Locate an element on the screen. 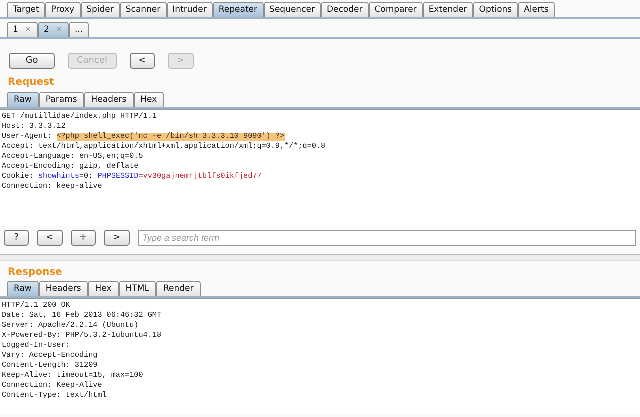 The width and height of the screenshot is (640, 417). main-tab: Intruder is located at coordinates (189, 9).